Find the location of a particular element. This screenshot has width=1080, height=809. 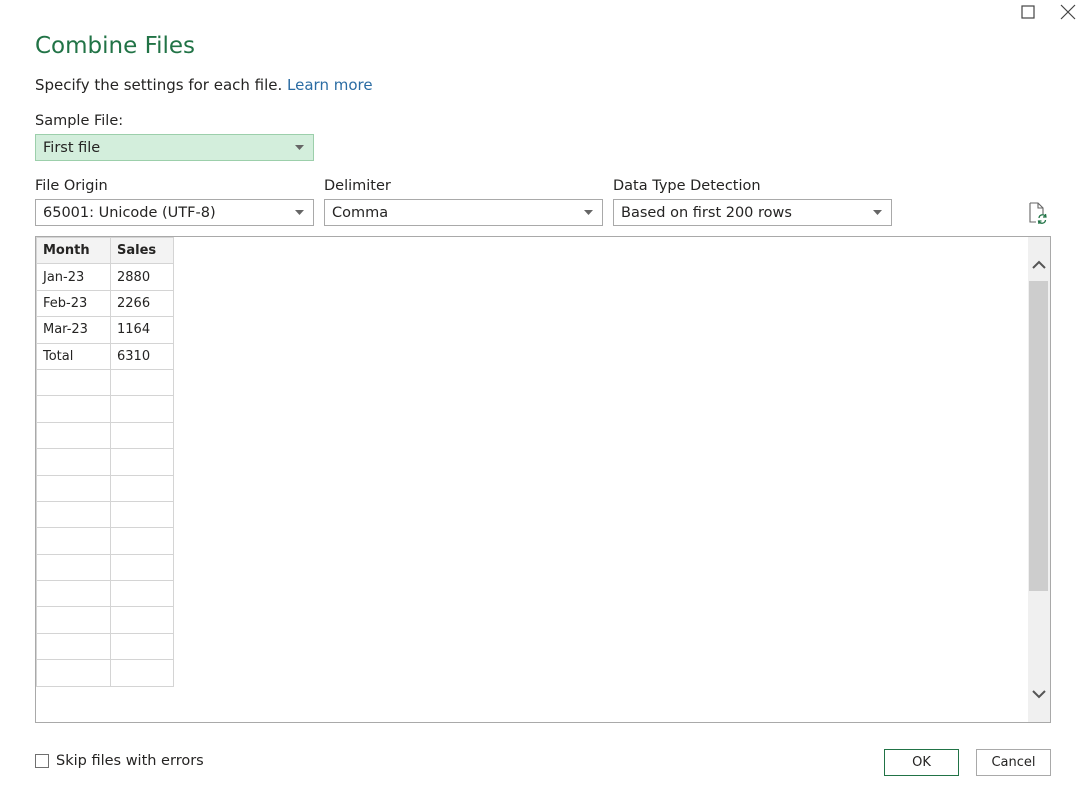

table-cell: 1164 is located at coordinates (142, 330).